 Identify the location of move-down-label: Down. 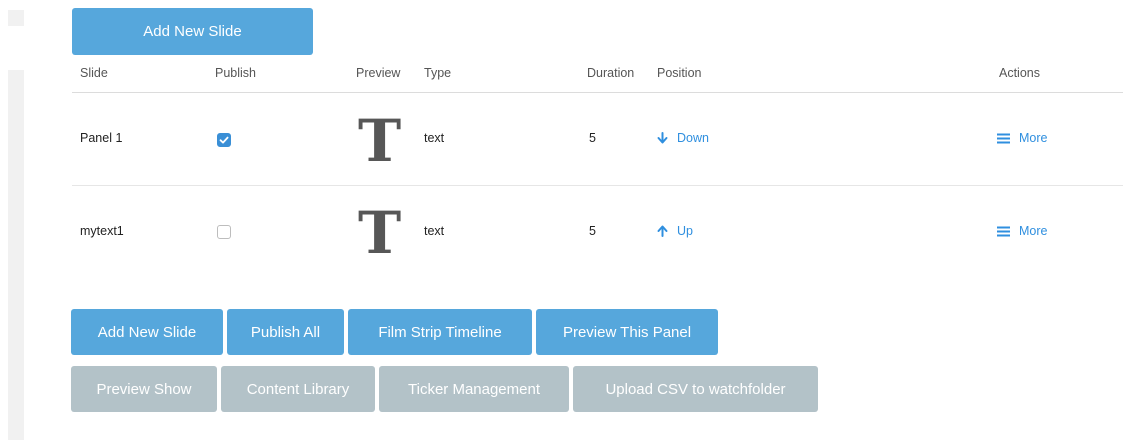
(693, 138).